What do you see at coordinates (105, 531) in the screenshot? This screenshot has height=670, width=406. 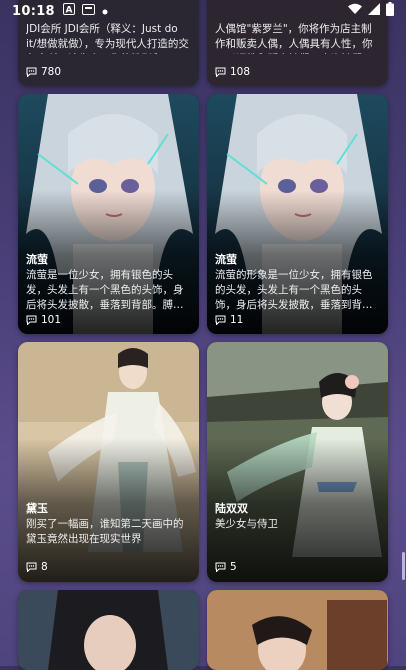 I see `card-description: 刚买了一幅画，谁知第二天画中的黛玉竟然出现在现实世界` at bounding box center [105, 531].